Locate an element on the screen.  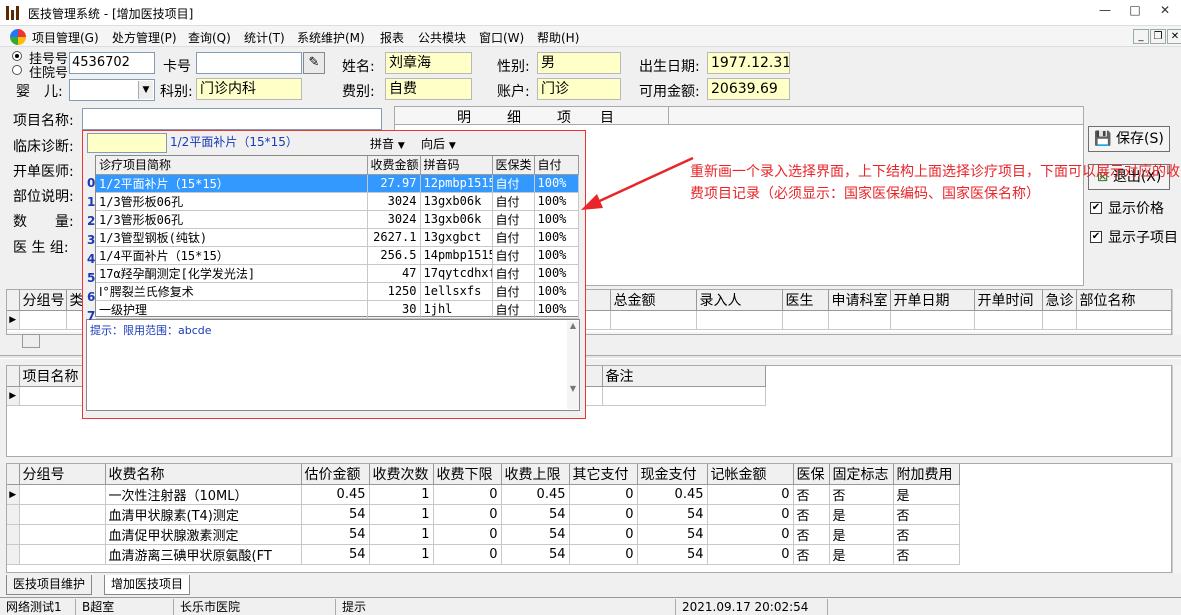
sex-label: 性别: is located at coordinates (513, 67).